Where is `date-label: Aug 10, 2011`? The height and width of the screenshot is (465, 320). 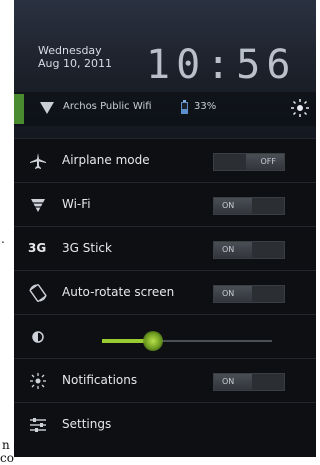 date-label: Aug 10, 2011 is located at coordinates (75, 63).